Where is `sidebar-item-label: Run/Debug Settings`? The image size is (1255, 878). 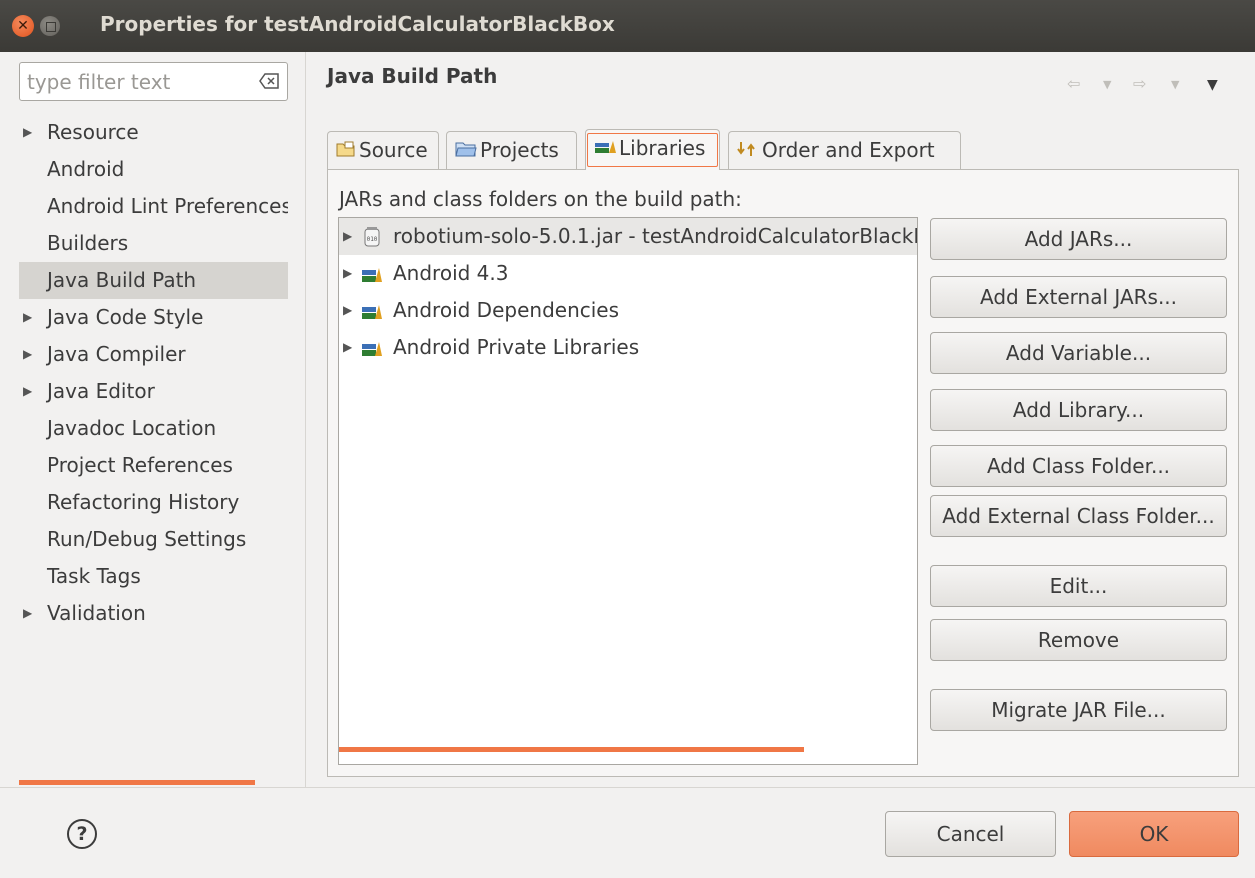 sidebar-item-label: Run/Debug Settings is located at coordinates (147, 539).